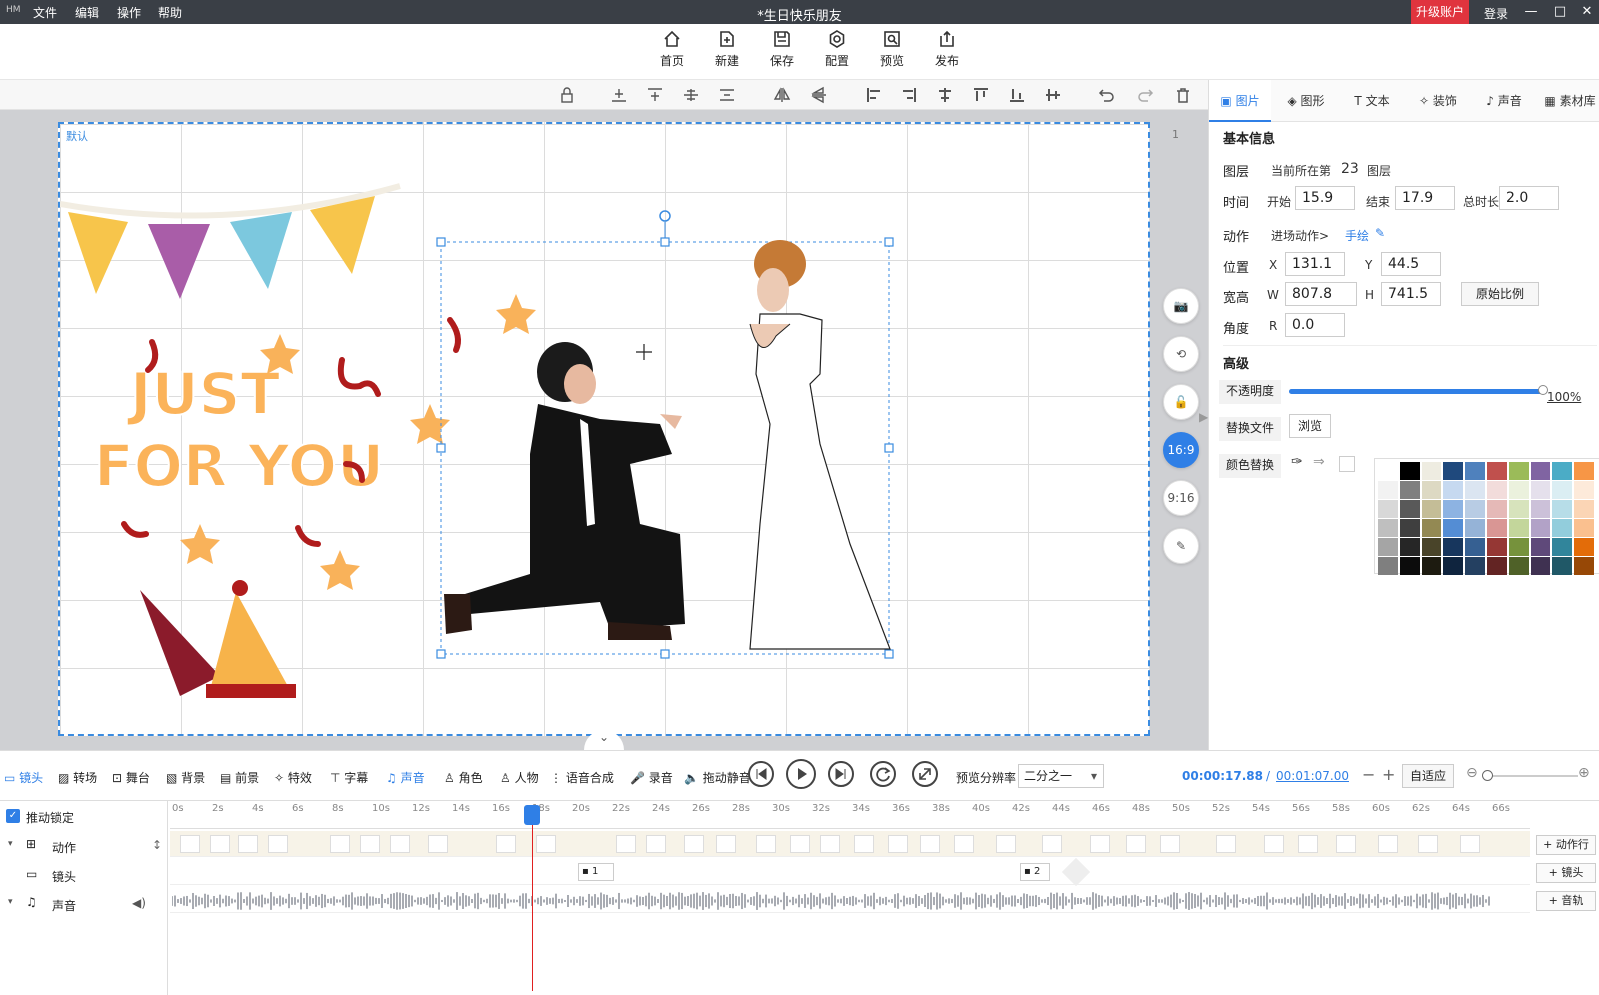 This screenshot has height=995, width=1599. I want to click on tool-person: ♙ 人物, so click(519, 777).